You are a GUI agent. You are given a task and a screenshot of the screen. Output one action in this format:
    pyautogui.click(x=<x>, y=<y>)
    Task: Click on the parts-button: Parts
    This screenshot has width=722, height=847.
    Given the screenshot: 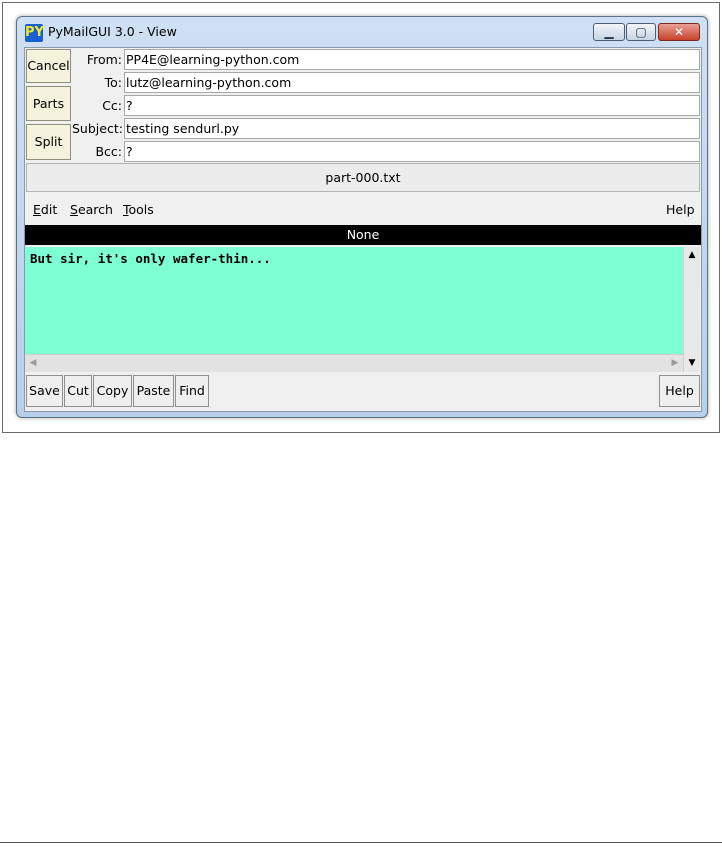 What is the action you would take?
    pyautogui.click(x=48, y=103)
    